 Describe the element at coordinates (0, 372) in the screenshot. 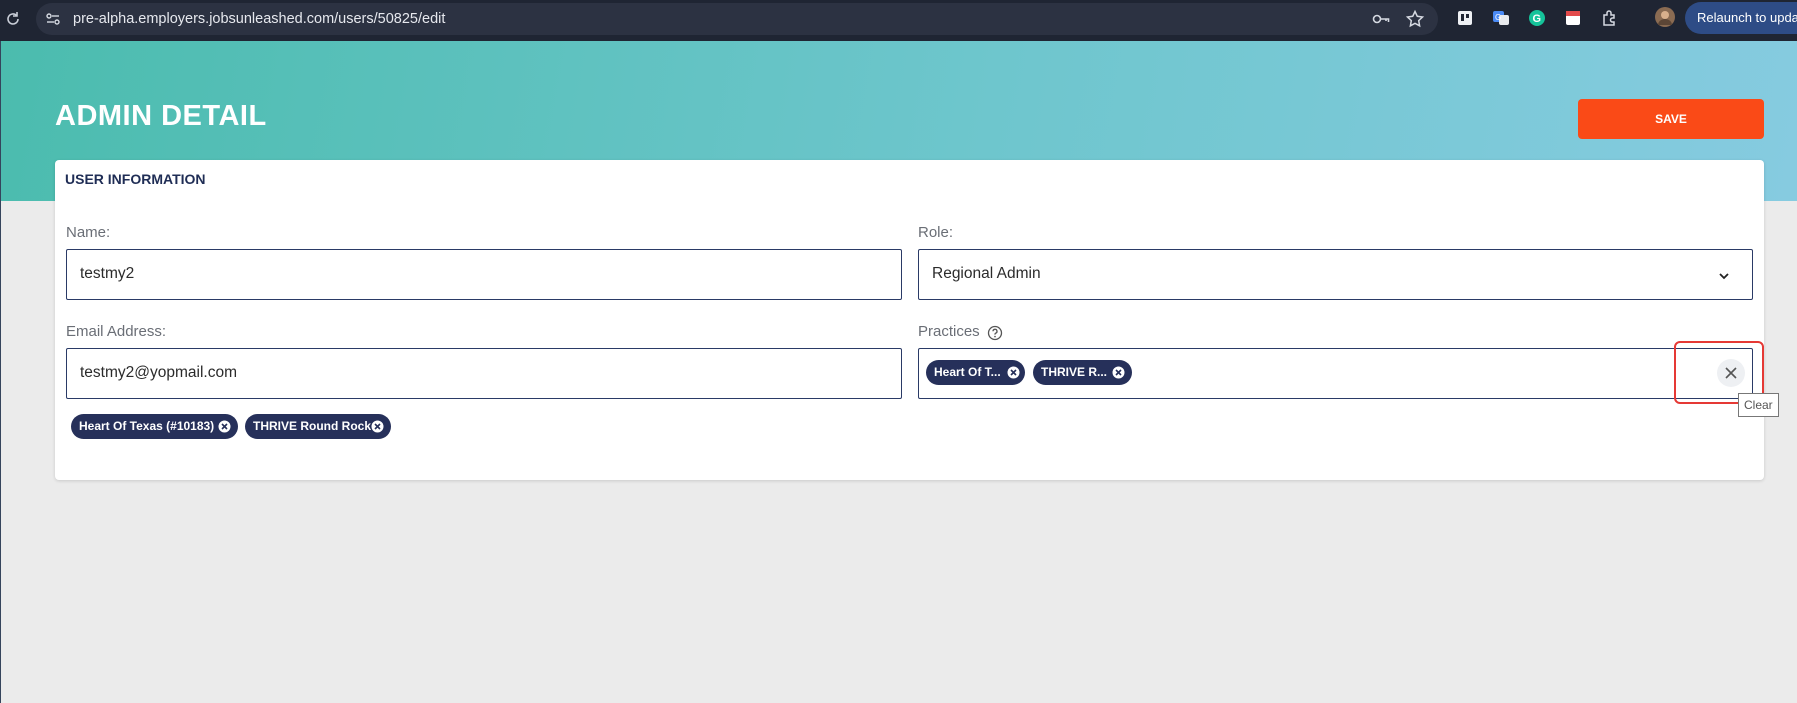

I see `page-left-edge` at that location.